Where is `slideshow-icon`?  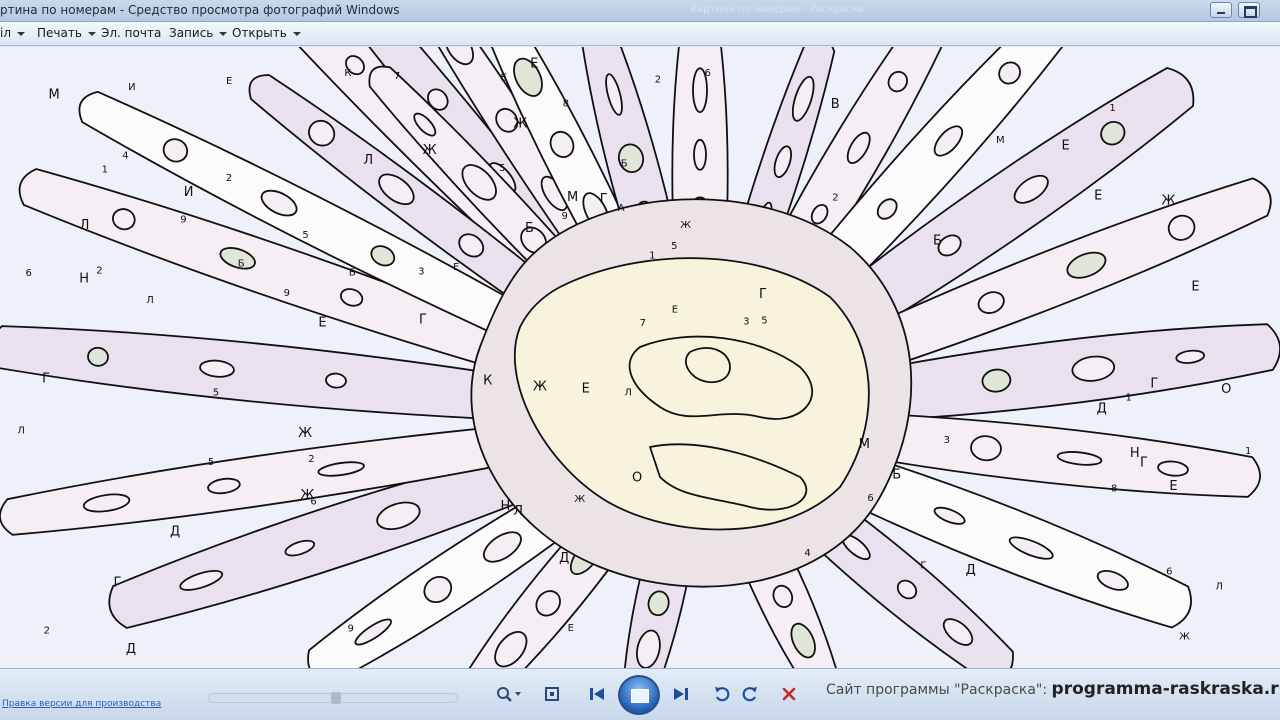
slideshow-icon is located at coordinates (639, 695).